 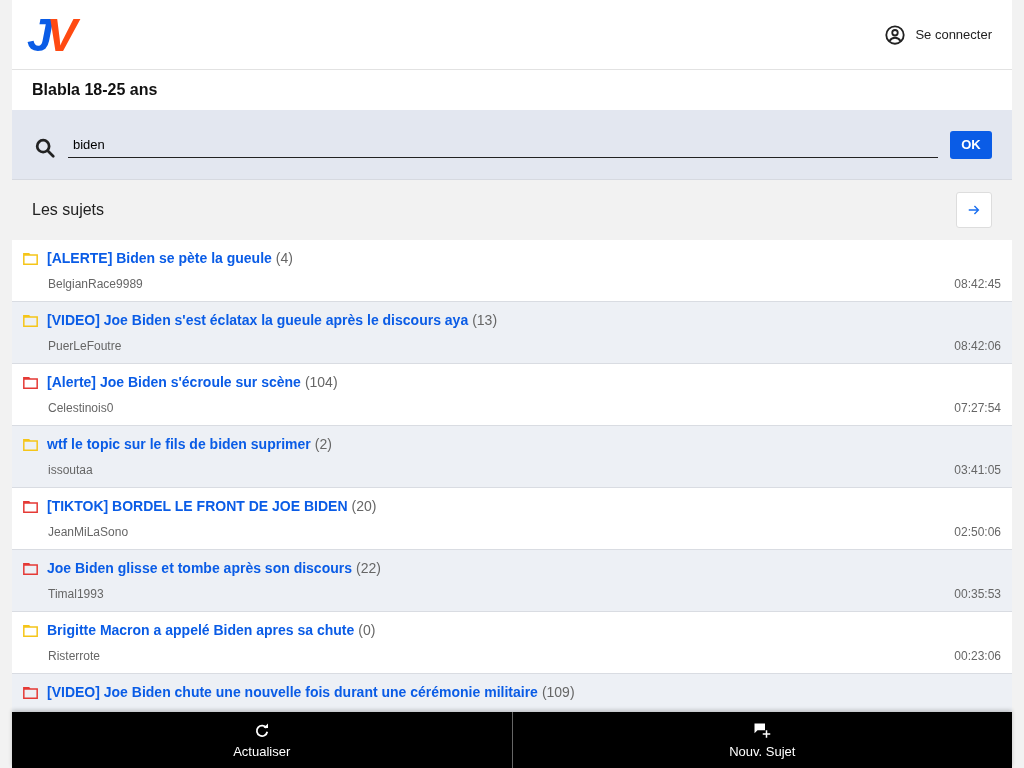 I want to click on forum-title: Blabla 18-25 ans, so click(x=95, y=90).